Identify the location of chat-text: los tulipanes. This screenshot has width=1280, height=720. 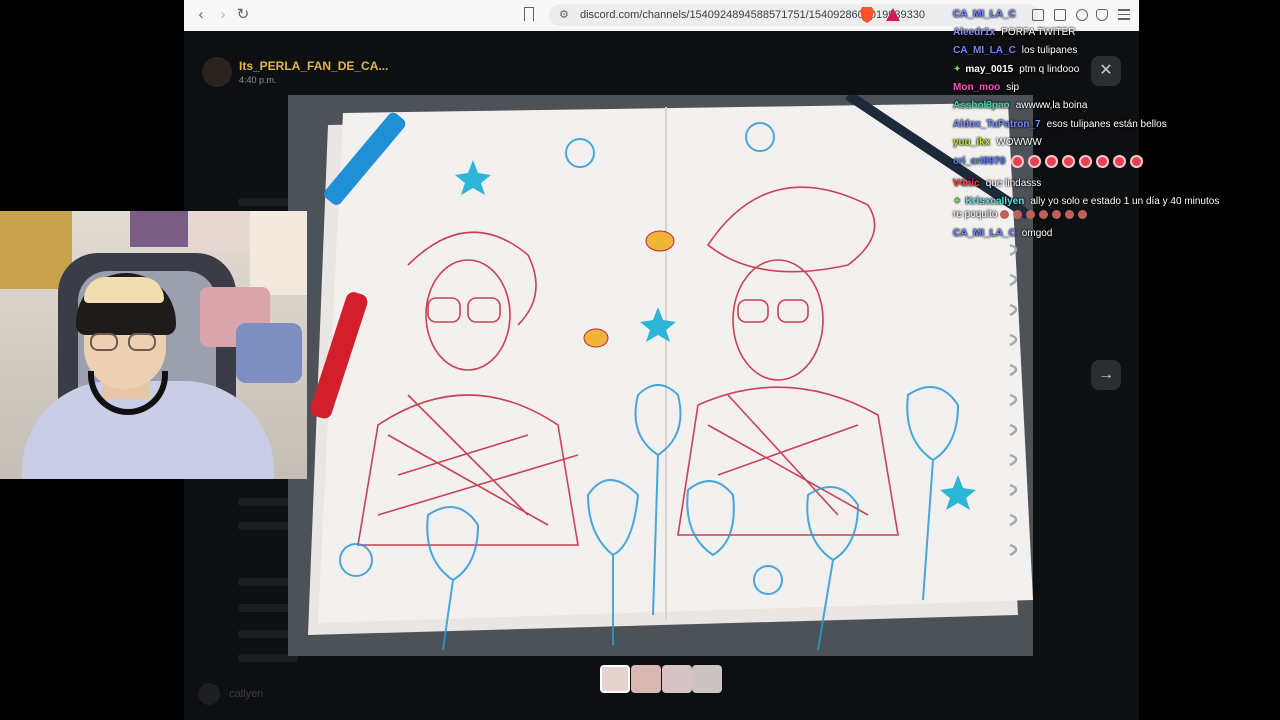
(1049, 50).